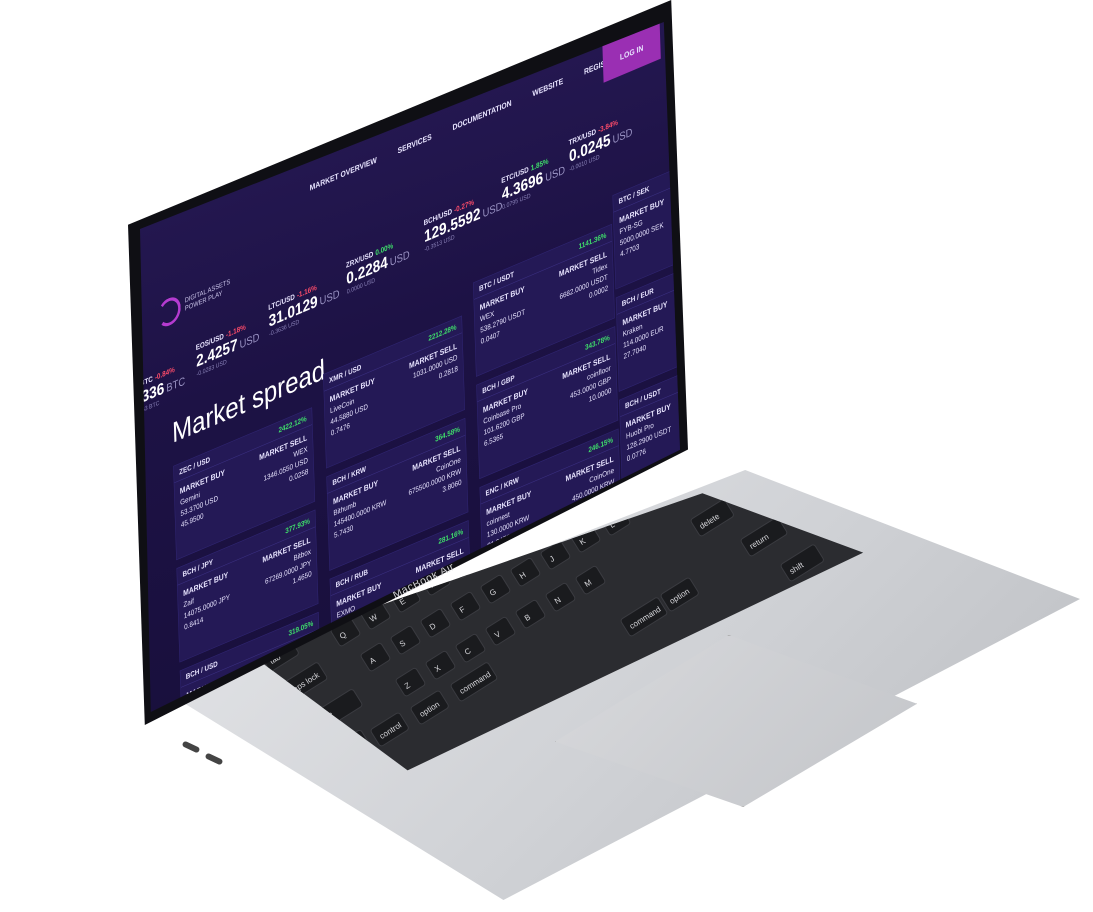 The height and width of the screenshot is (912, 1093). What do you see at coordinates (525, 572) in the screenshot?
I see `key-h: H` at bounding box center [525, 572].